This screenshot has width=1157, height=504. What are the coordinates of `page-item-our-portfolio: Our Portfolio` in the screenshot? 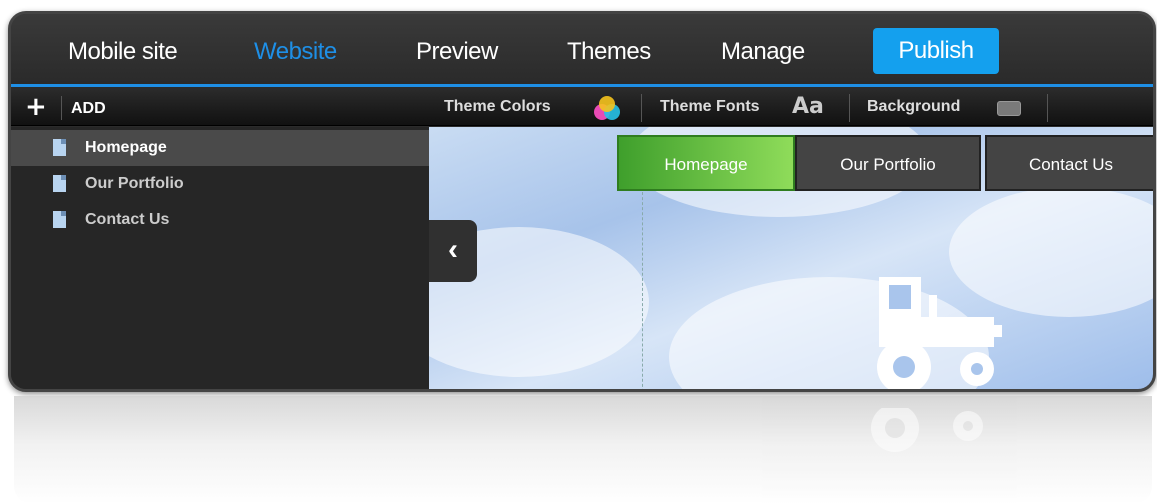 It's located at (220, 184).